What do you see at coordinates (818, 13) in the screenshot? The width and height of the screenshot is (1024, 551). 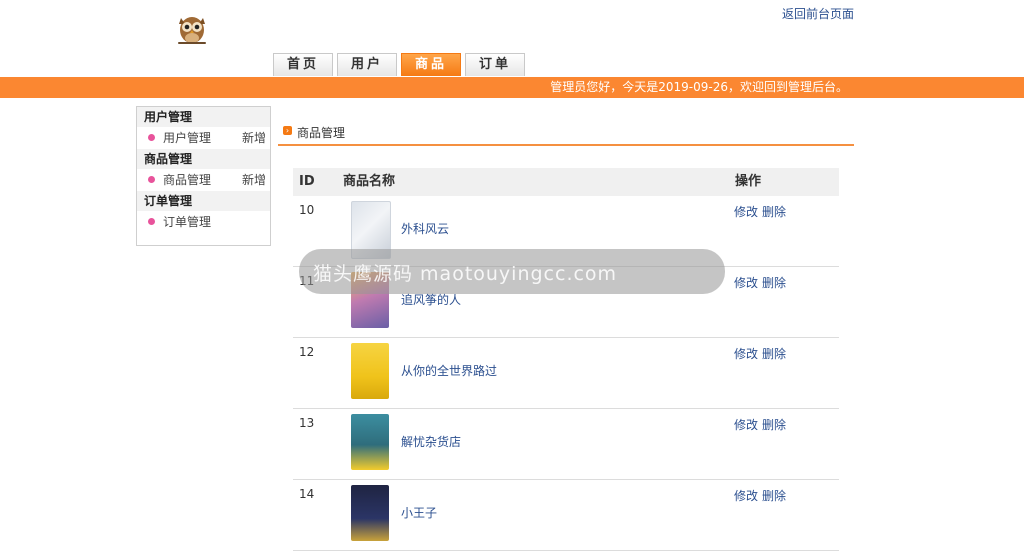 I see `back-to-frontend-link: 返回前台页面` at bounding box center [818, 13].